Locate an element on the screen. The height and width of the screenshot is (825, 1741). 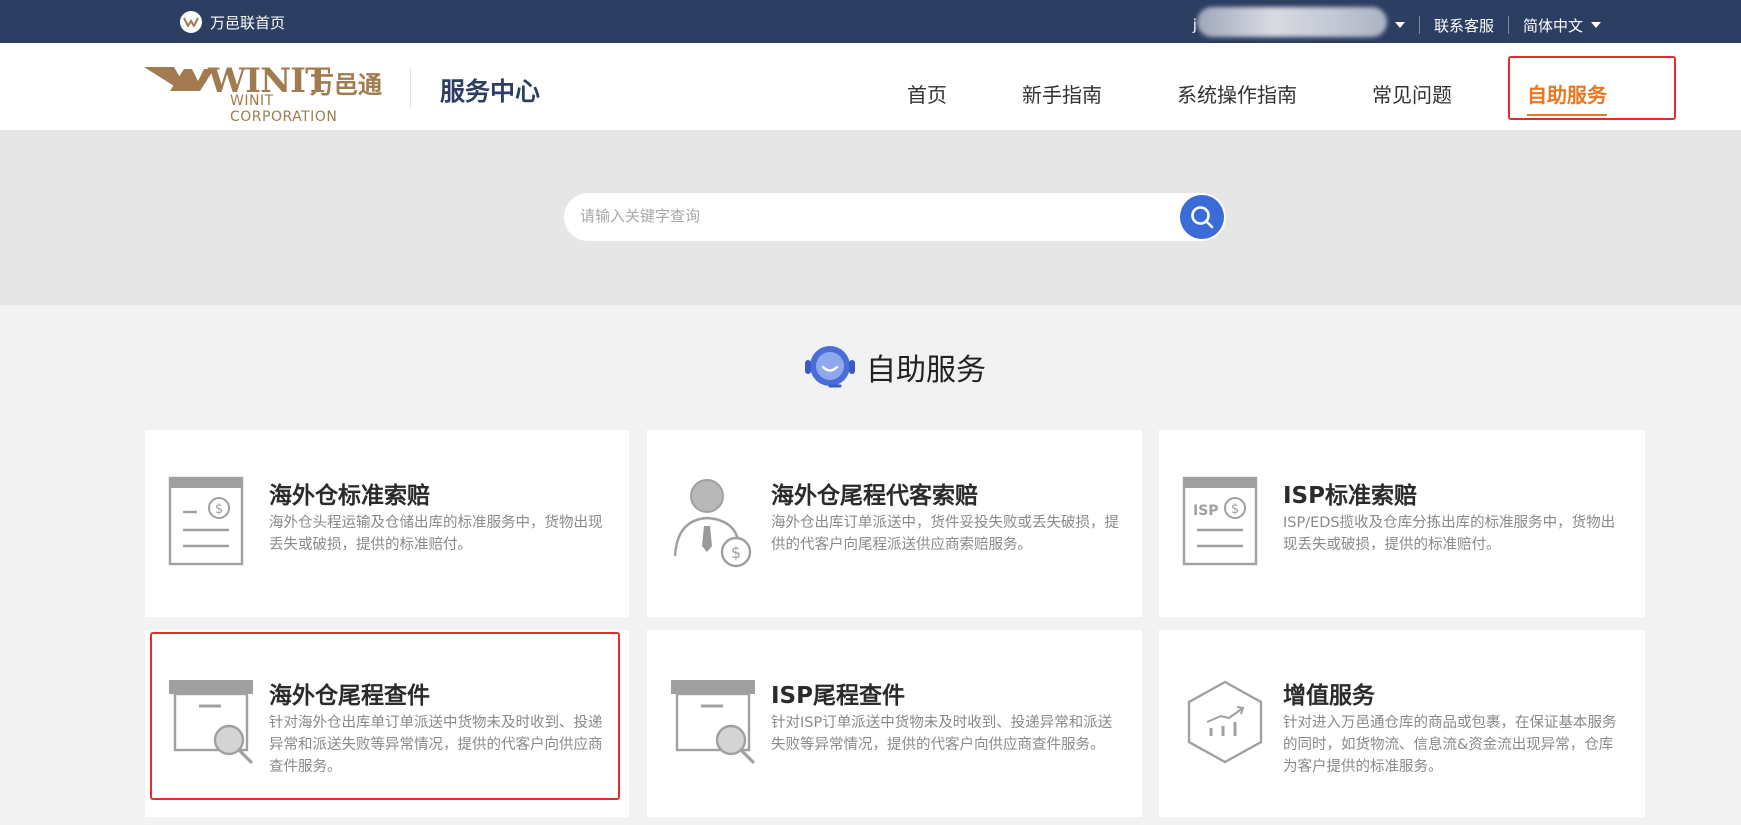
main-nav: 首页 新手指南 系统操作指南 常见问题 自助服务 is located at coordinates (870, 86).